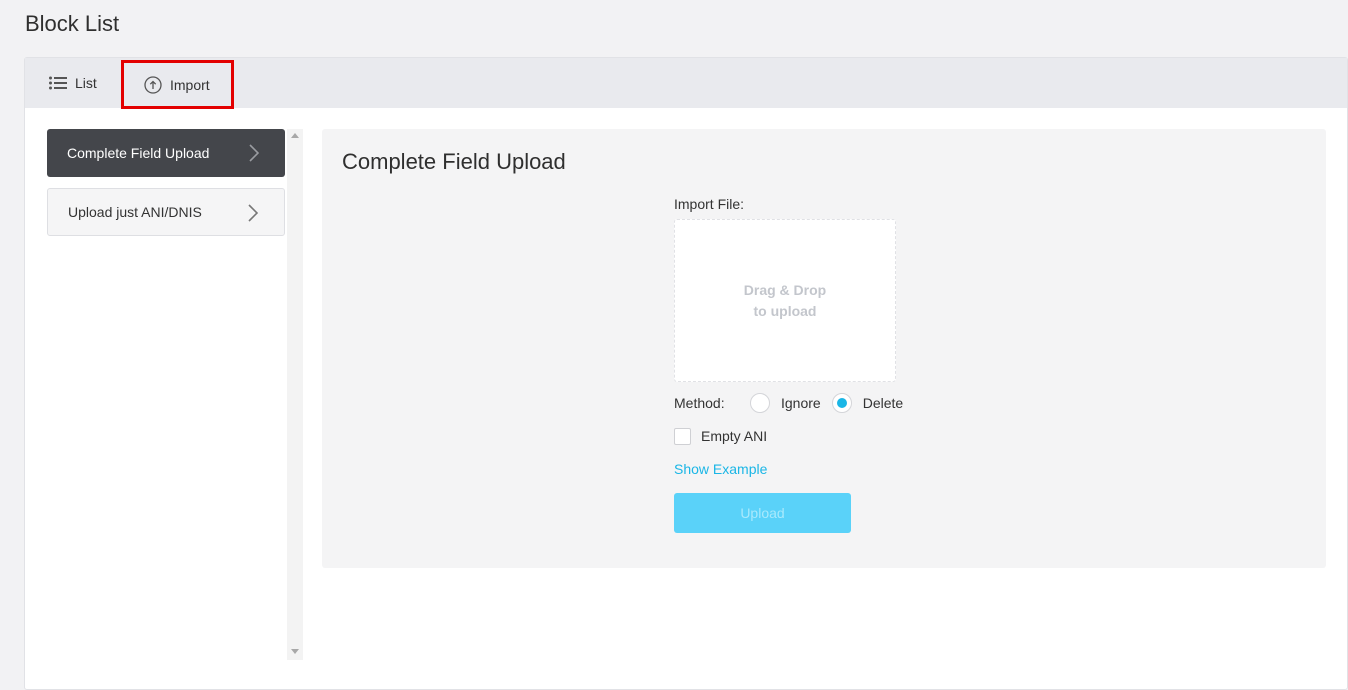 Image resolution: width=1348 pixels, height=690 pixels. Describe the element at coordinates (73, 83) in the screenshot. I see `tab-list: List` at that location.